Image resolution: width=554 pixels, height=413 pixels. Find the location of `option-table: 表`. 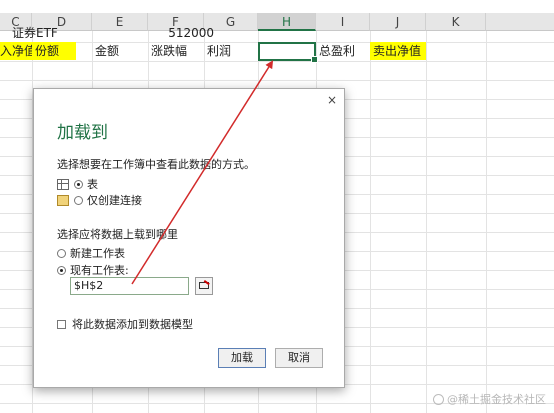

option-table: 表 is located at coordinates (77, 184).